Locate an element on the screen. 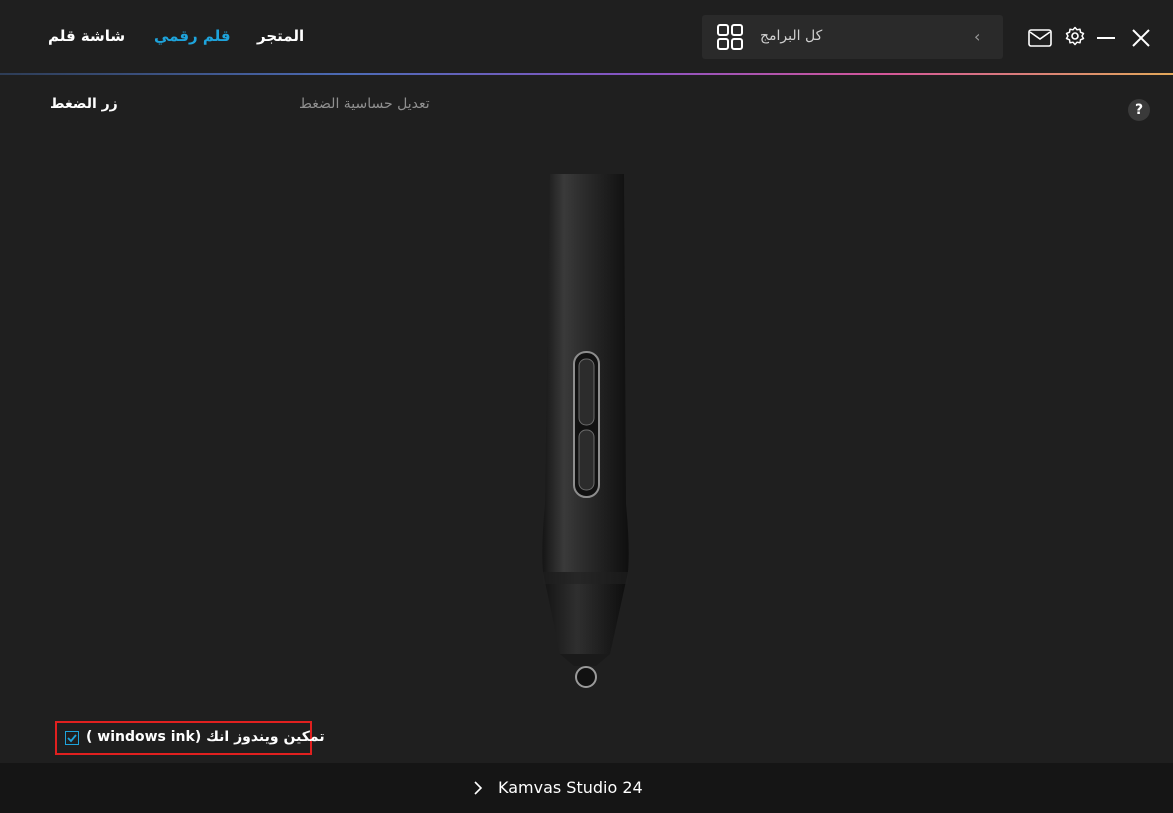 The image size is (1173, 813). settings-gear-icon is located at coordinates (1075, 36).